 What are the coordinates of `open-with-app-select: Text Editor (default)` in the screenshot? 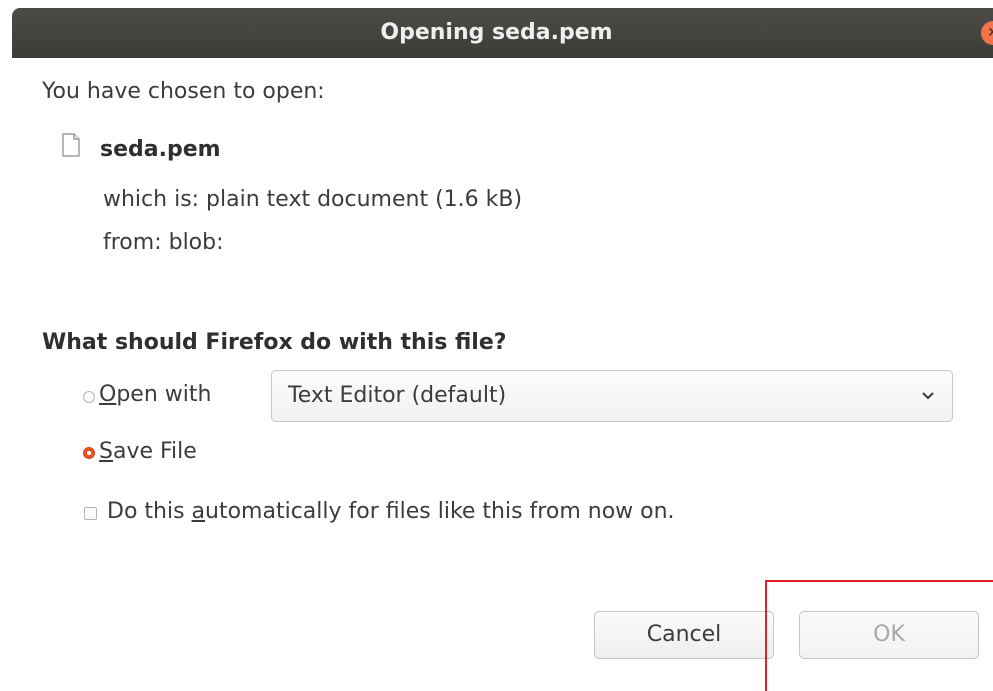 It's located at (612, 396).